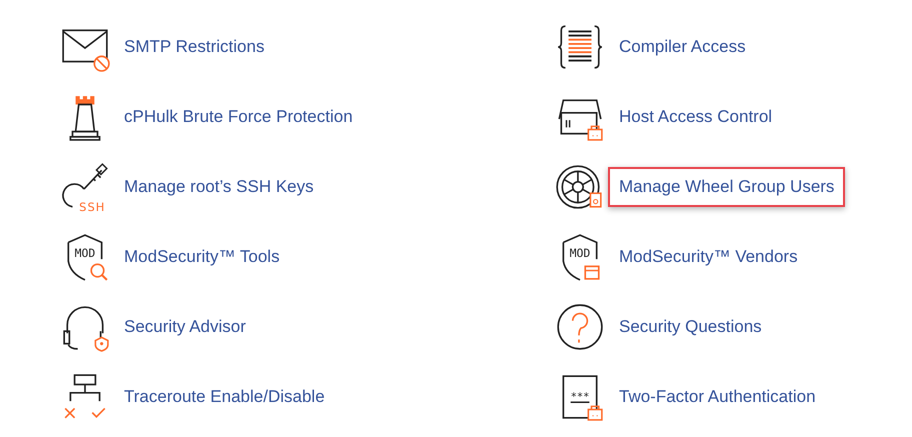  Describe the element at coordinates (682, 47) in the screenshot. I see `tool-link: Compiler Access` at that location.